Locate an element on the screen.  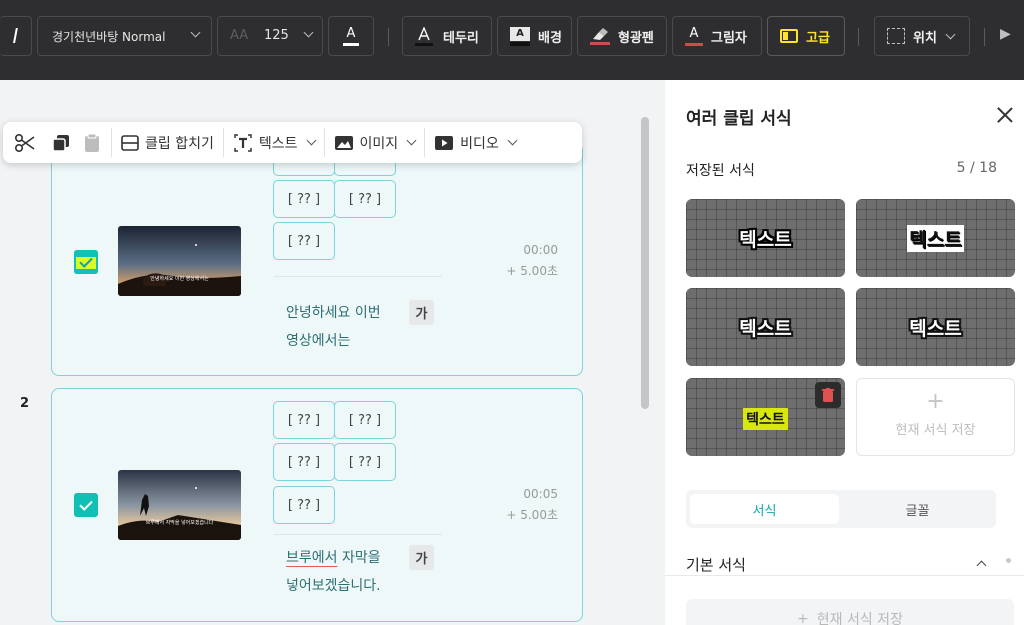
background-label: 배경 is located at coordinates (550, 38).